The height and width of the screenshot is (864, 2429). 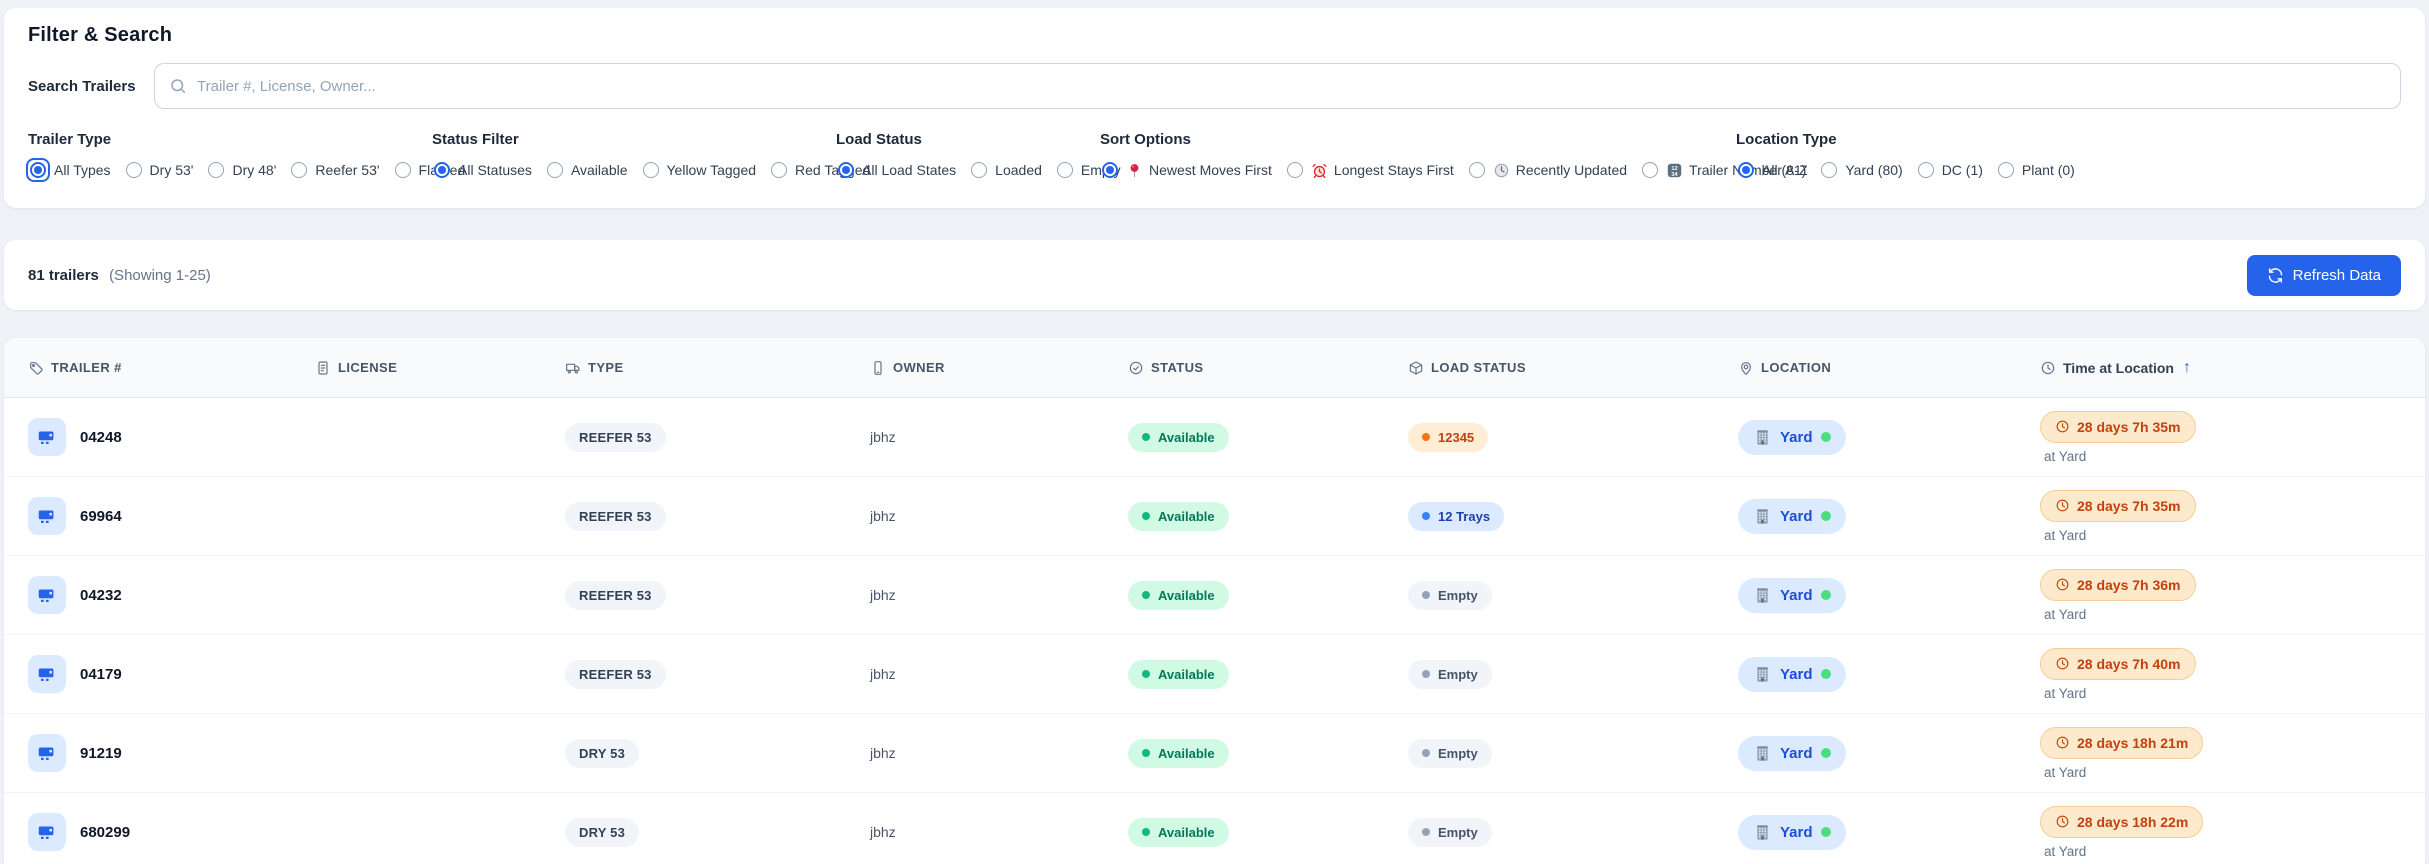 I want to click on search-box, so click(x=1277, y=86).